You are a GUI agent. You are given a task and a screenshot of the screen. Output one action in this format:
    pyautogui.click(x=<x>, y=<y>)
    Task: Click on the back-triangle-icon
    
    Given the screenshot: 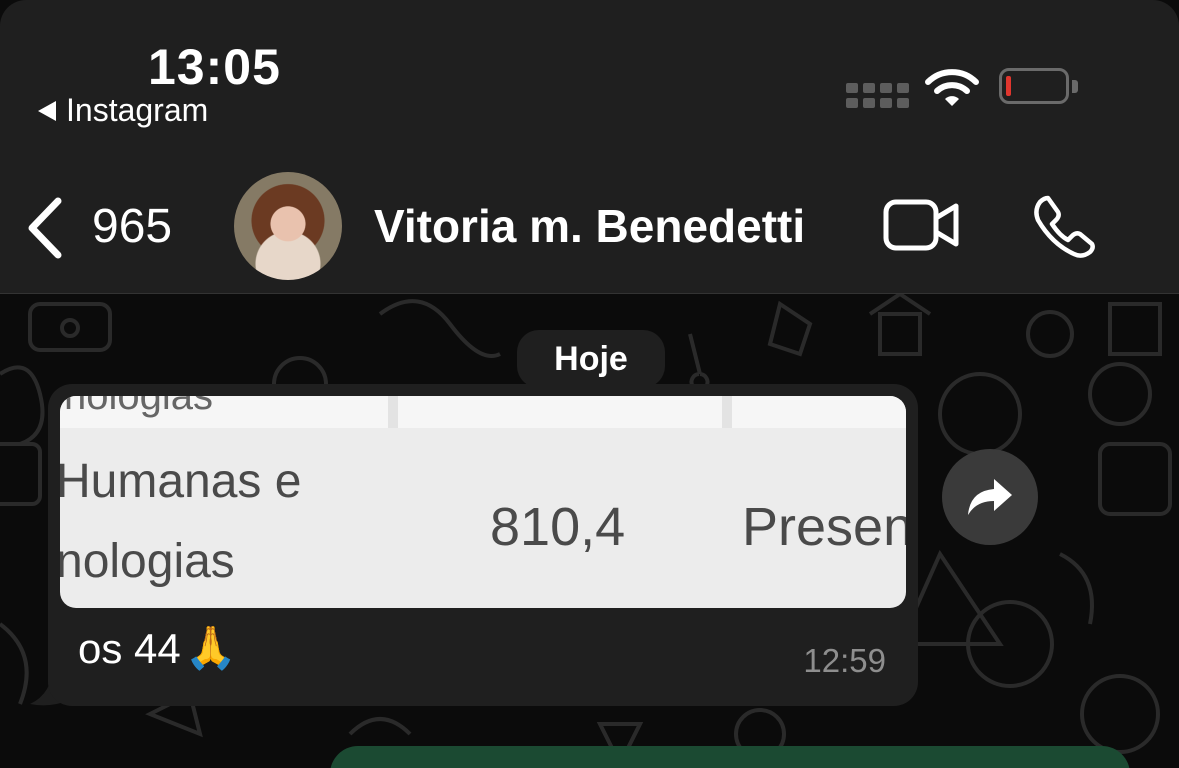 What is the action you would take?
    pyautogui.click(x=47, y=110)
    